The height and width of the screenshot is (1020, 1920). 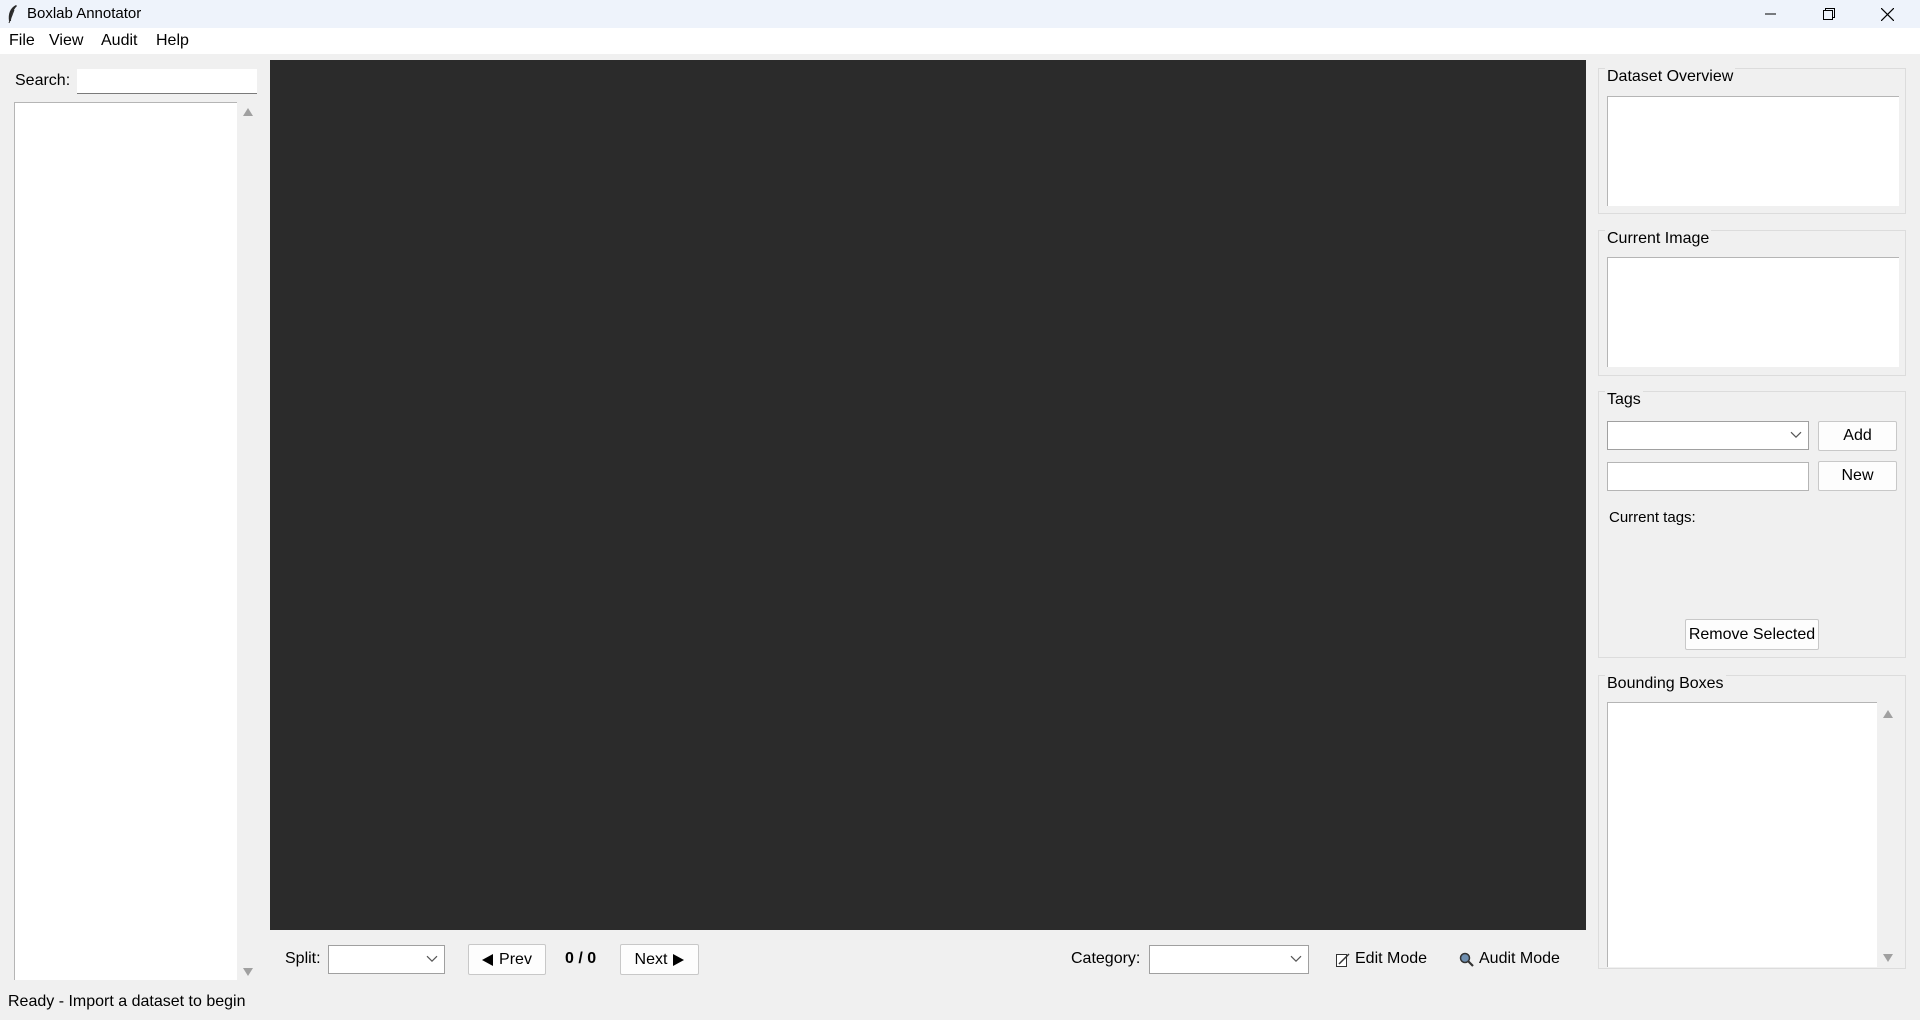 I want to click on menu-bar: File View Audit Help, so click(x=960, y=41).